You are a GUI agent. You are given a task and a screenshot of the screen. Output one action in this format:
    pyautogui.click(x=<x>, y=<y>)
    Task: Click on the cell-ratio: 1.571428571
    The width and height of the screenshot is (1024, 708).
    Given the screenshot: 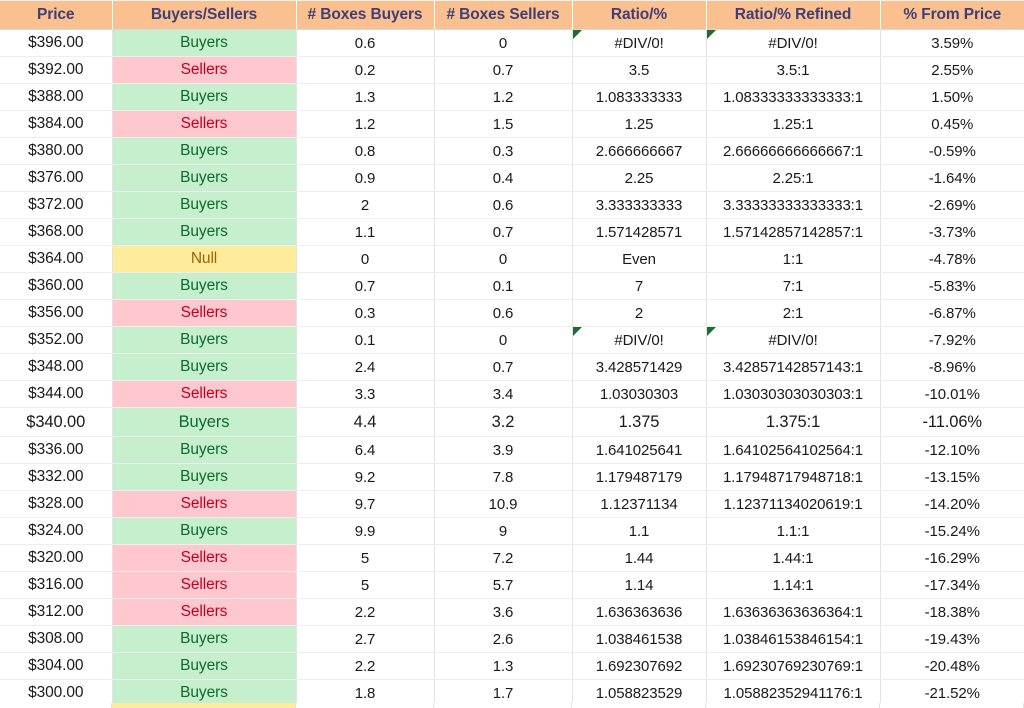 What is the action you would take?
    pyautogui.click(x=639, y=232)
    